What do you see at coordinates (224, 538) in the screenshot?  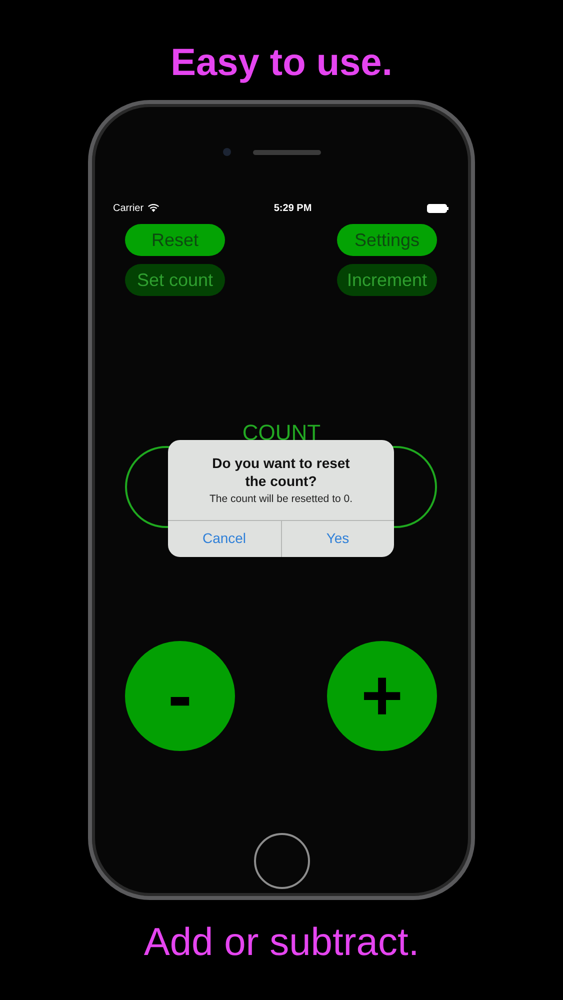 I see `cancel-button: Cancel` at bounding box center [224, 538].